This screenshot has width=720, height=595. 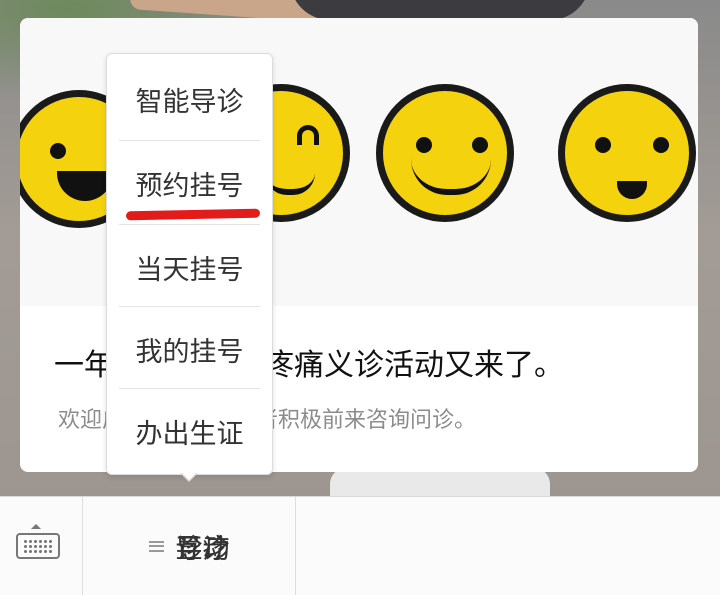 I want to click on menu-item-my-registrations: 我的挂号, so click(x=189, y=349).